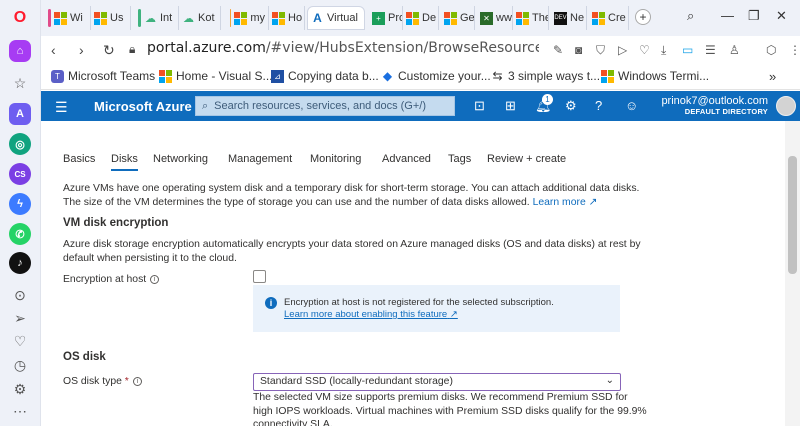  I want to click on menu-icon: ☰, so click(710, 50).